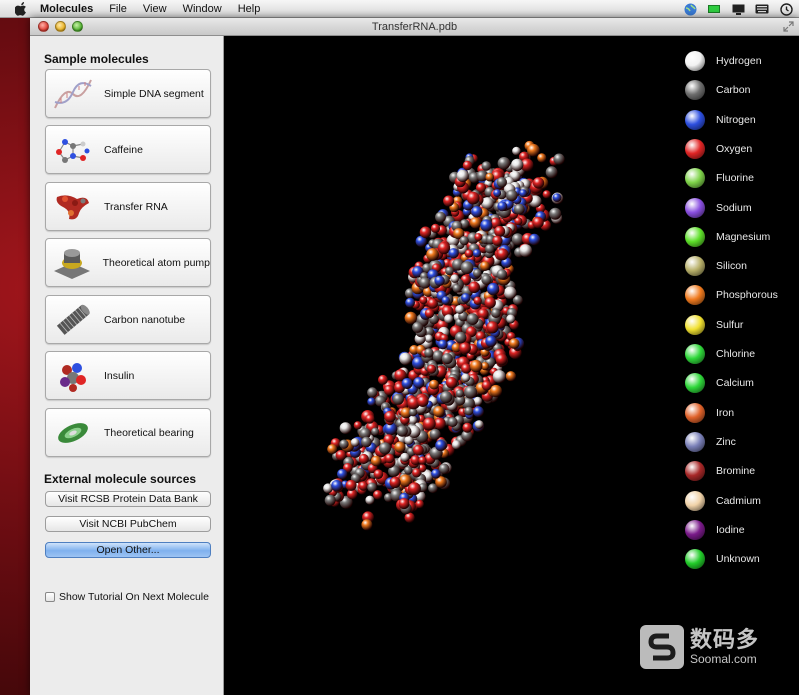 Image resolution: width=799 pixels, height=695 pixels. I want to click on display-status-icon, so click(738, 9).